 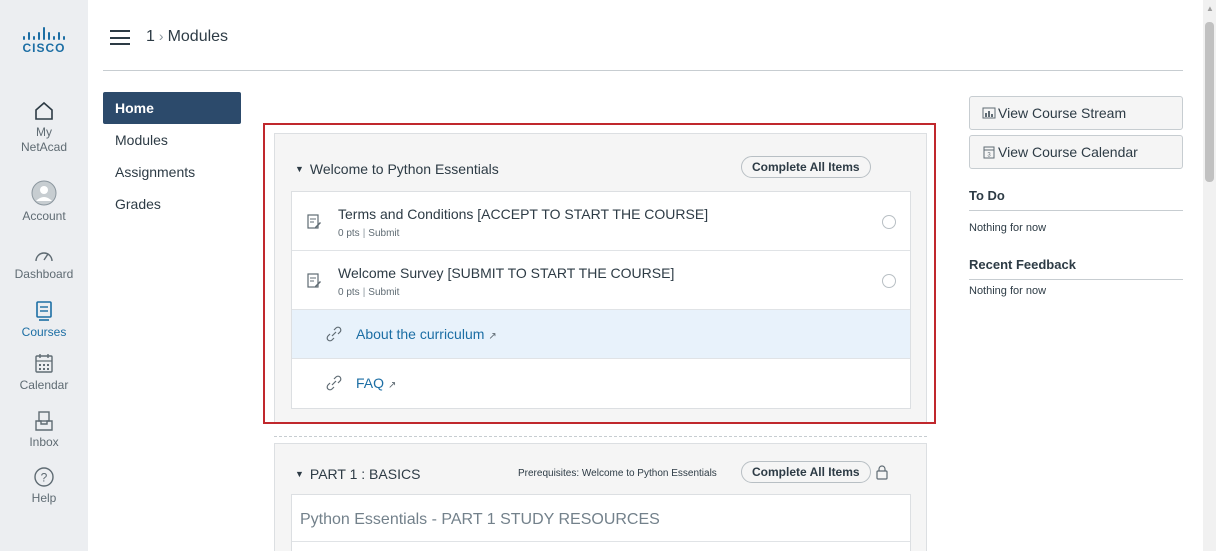 What do you see at coordinates (44, 110) in the screenshot?
I see `home-icon` at bounding box center [44, 110].